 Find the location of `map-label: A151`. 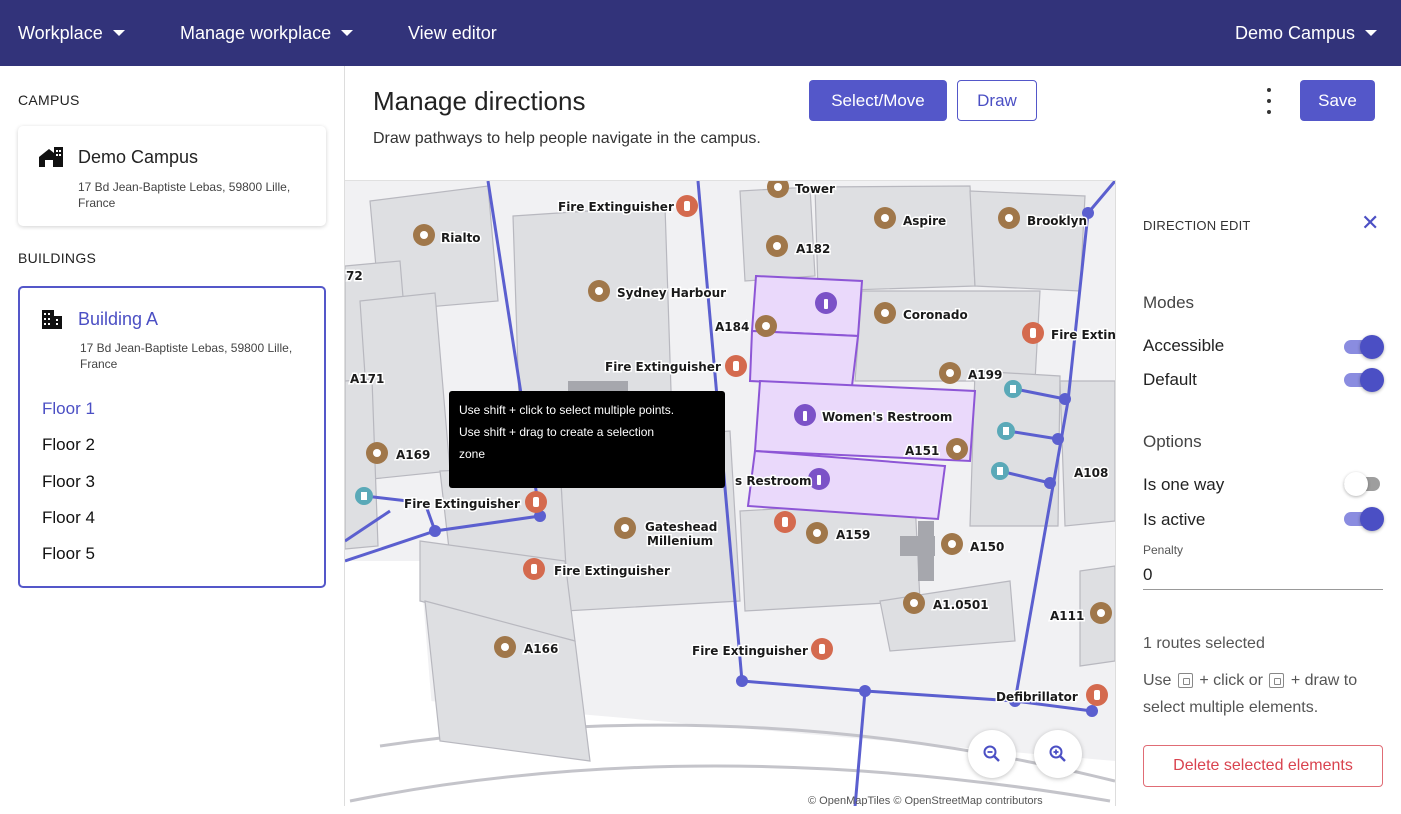

map-label: A151 is located at coordinates (922, 451).